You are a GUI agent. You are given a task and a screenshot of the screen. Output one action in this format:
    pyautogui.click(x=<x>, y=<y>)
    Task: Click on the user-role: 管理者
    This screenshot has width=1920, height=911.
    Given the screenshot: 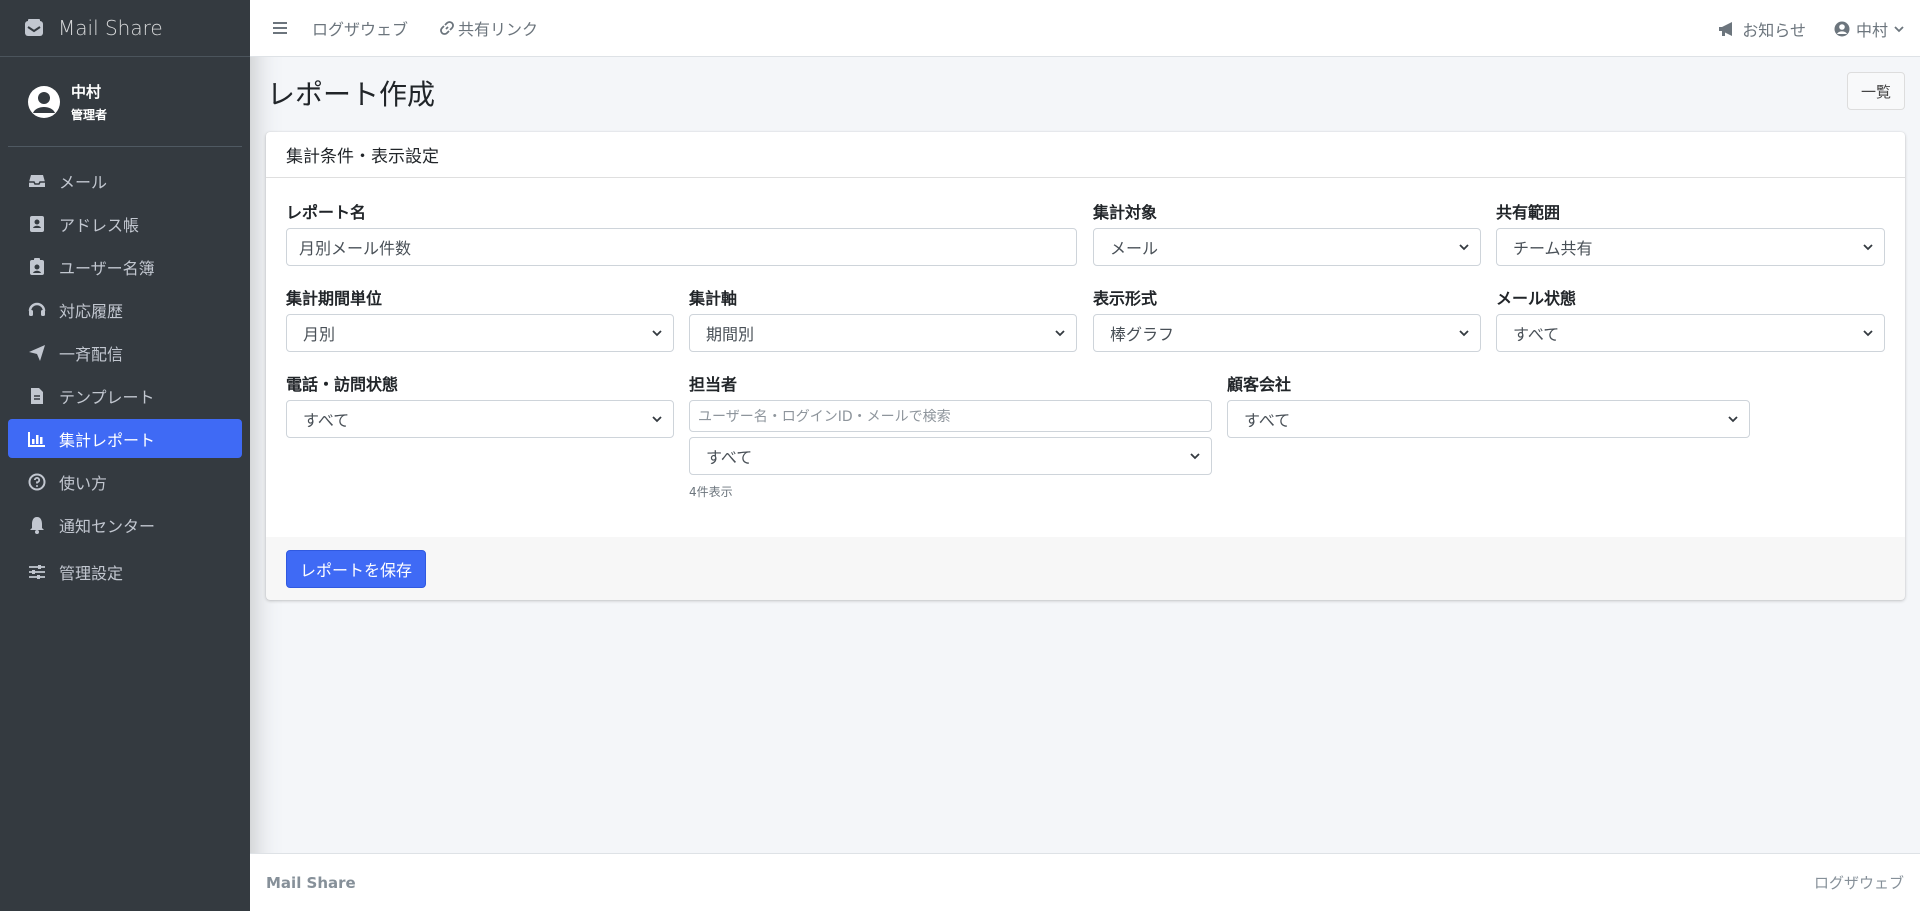 What is the action you would take?
    pyautogui.click(x=89, y=114)
    